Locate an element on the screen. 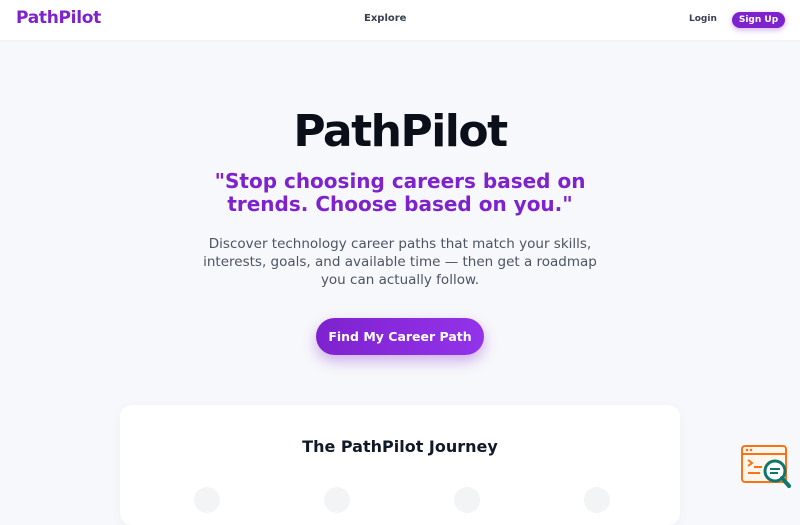 The image size is (800, 525). code-window-search-icon is located at coordinates (766, 467).